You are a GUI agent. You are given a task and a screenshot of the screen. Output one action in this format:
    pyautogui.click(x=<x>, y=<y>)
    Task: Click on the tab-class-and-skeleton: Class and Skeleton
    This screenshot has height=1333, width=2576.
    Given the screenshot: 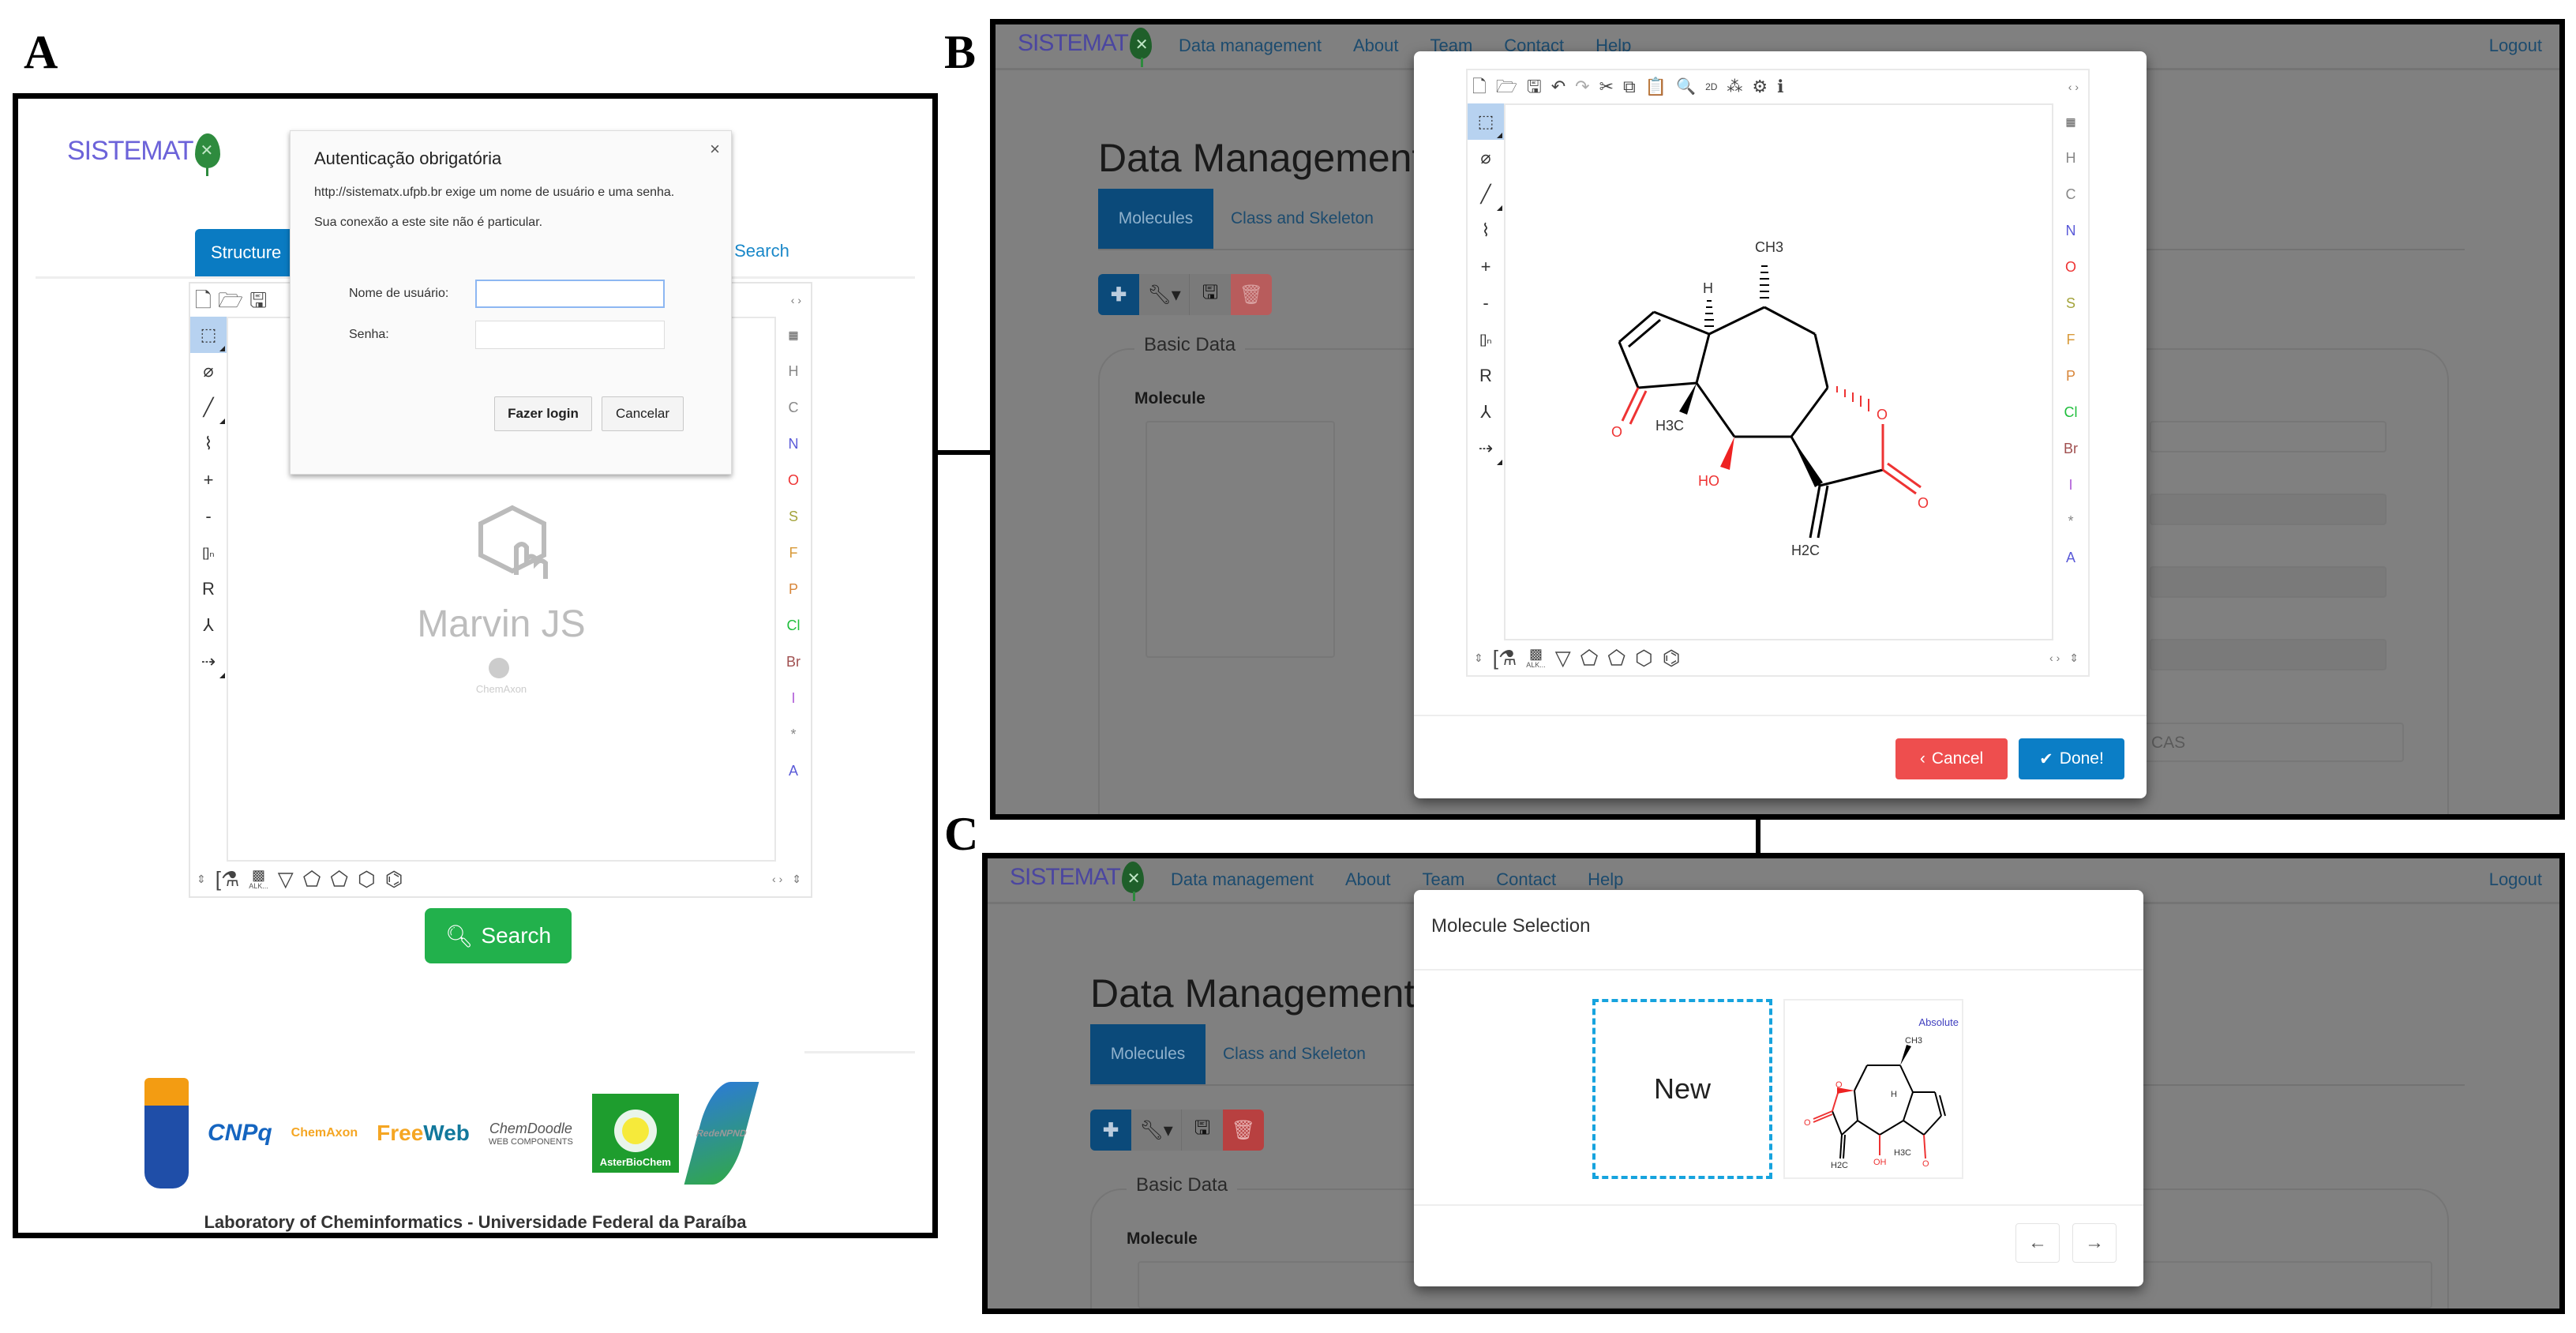 What is the action you would take?
    pyautogui.click(x=1293, y=218)
    